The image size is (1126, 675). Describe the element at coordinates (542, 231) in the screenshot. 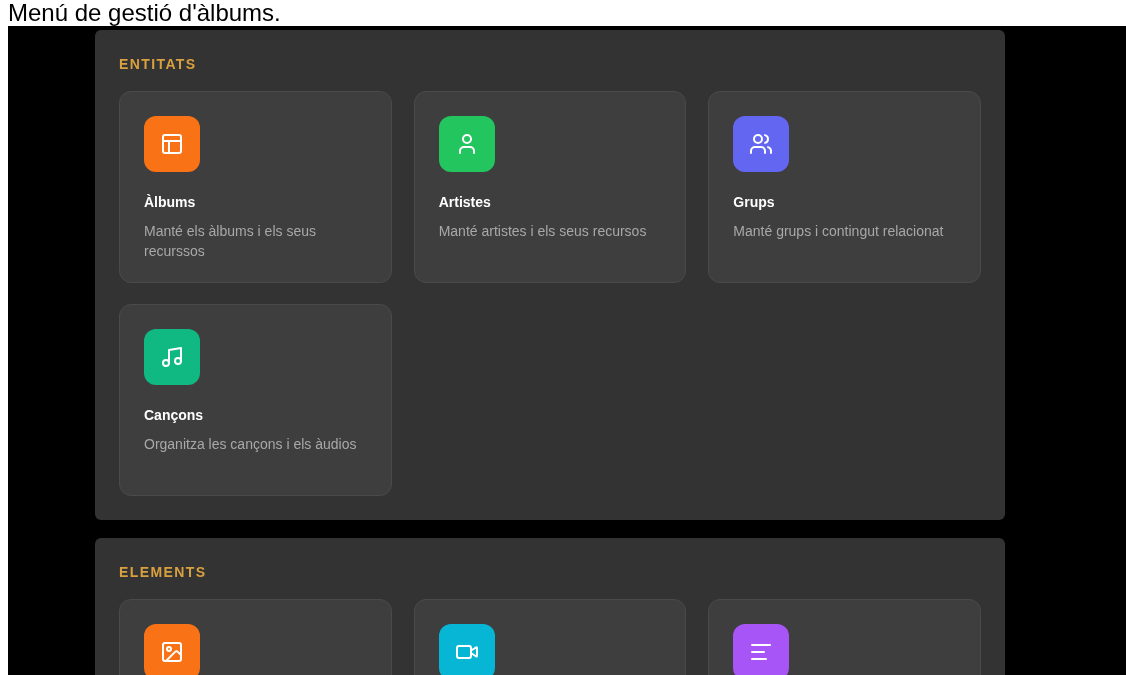

I see `card-description: Manté artistes i els seus recursos` at that location.